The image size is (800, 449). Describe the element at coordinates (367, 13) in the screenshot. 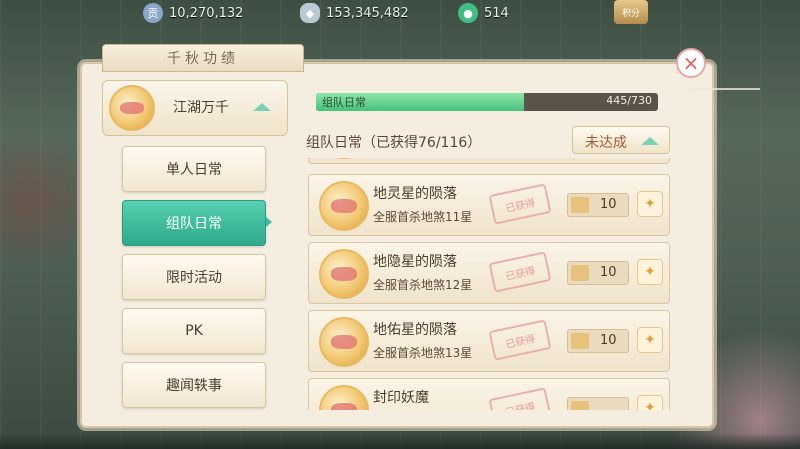

I see `ingot-amount: 153,345,482` at that location.